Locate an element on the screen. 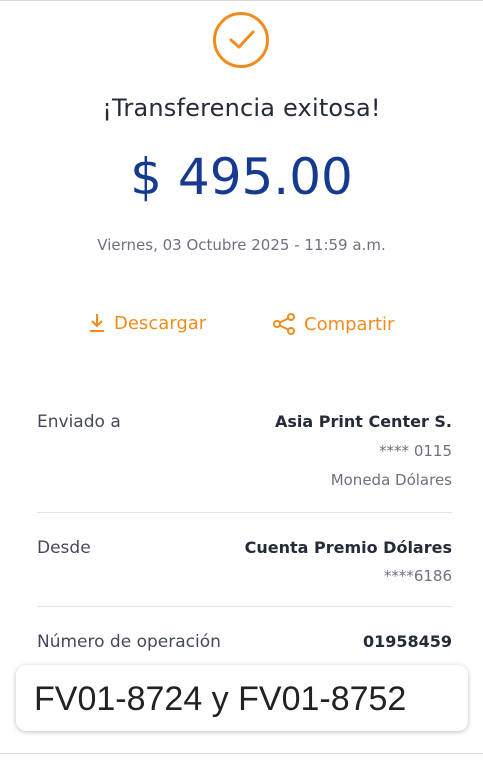 The width and height of the screenshot is (483, 762). source-account-name: Cuenta Premio Dólares is located at coordinates (348, 547).